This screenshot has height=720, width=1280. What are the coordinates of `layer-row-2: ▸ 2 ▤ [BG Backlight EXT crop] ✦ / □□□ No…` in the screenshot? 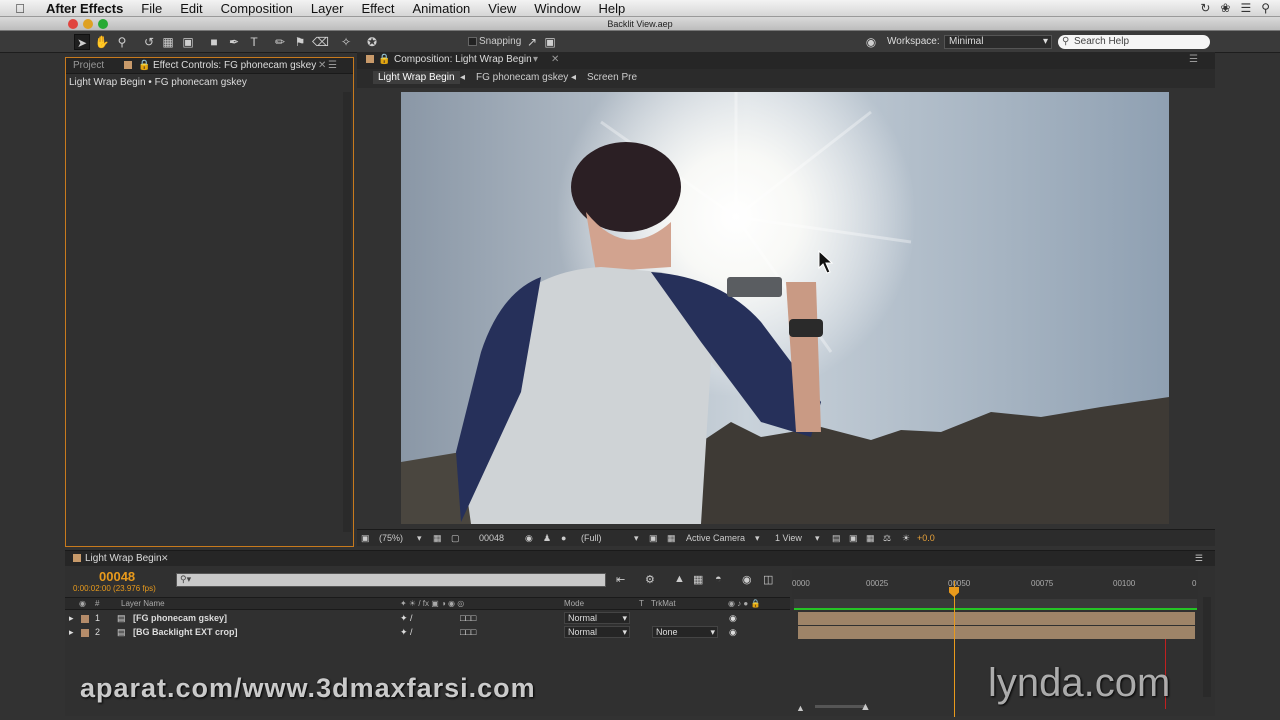 It's located at (427, 633).